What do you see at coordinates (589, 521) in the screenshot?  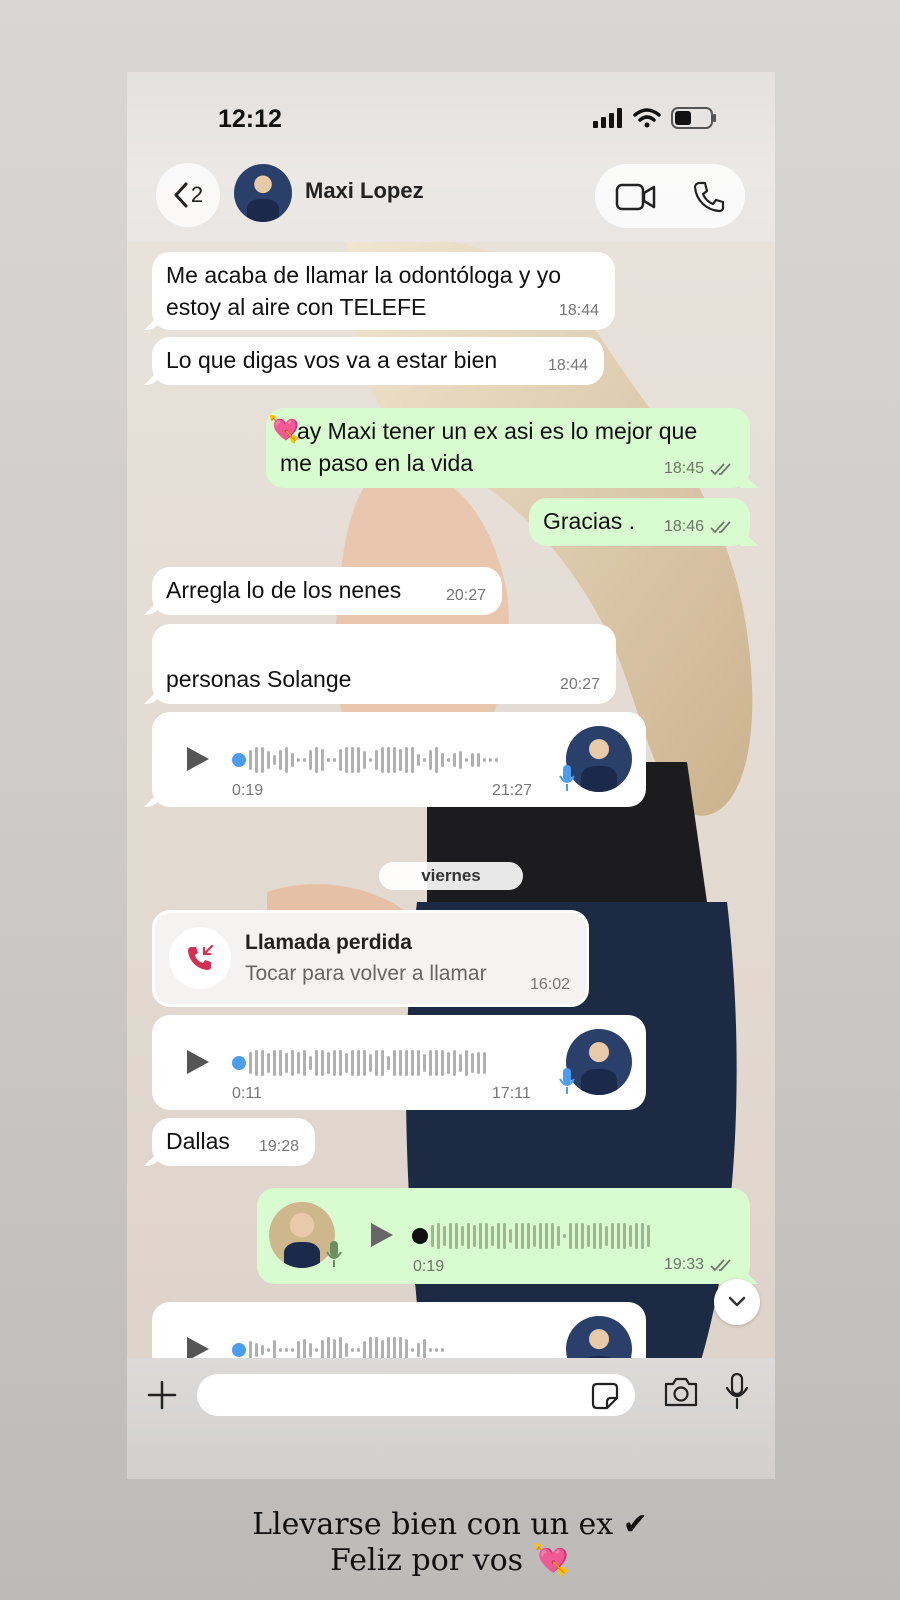 I see `message-text: Gracias .` at bounding box center [589, 521].